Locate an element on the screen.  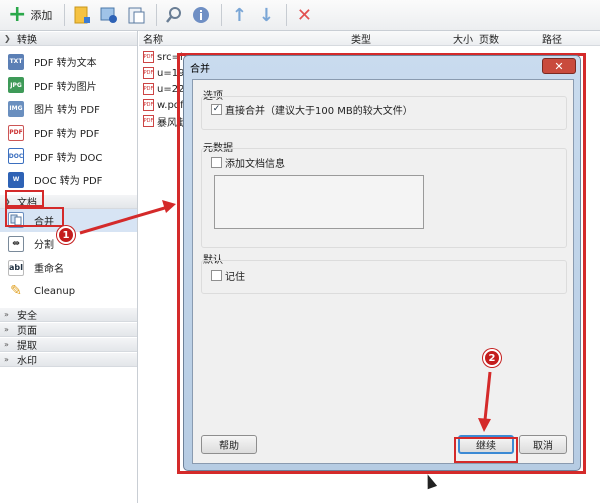
sidebar-item-pdf-to-text: TXT PDF 转为文本 is located at coordinates (68, 62).